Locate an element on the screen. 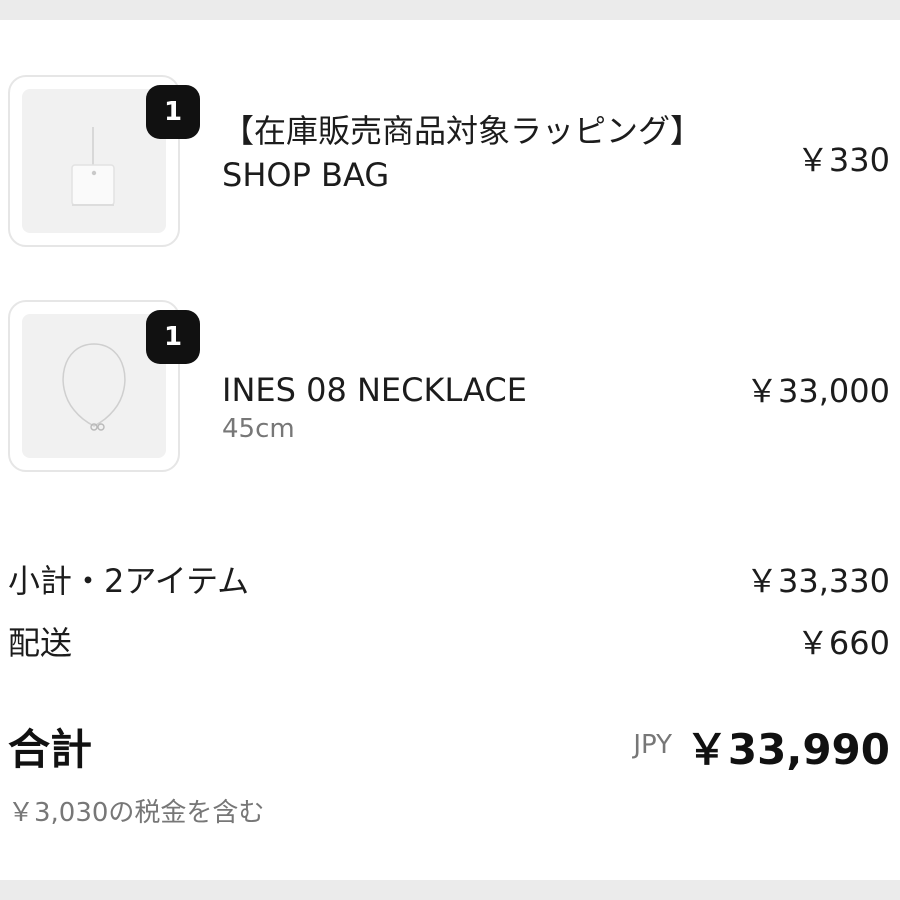 The height and width of the screenshot is (900, 900). total-label: 合計 is located at coordinates (50, 749).